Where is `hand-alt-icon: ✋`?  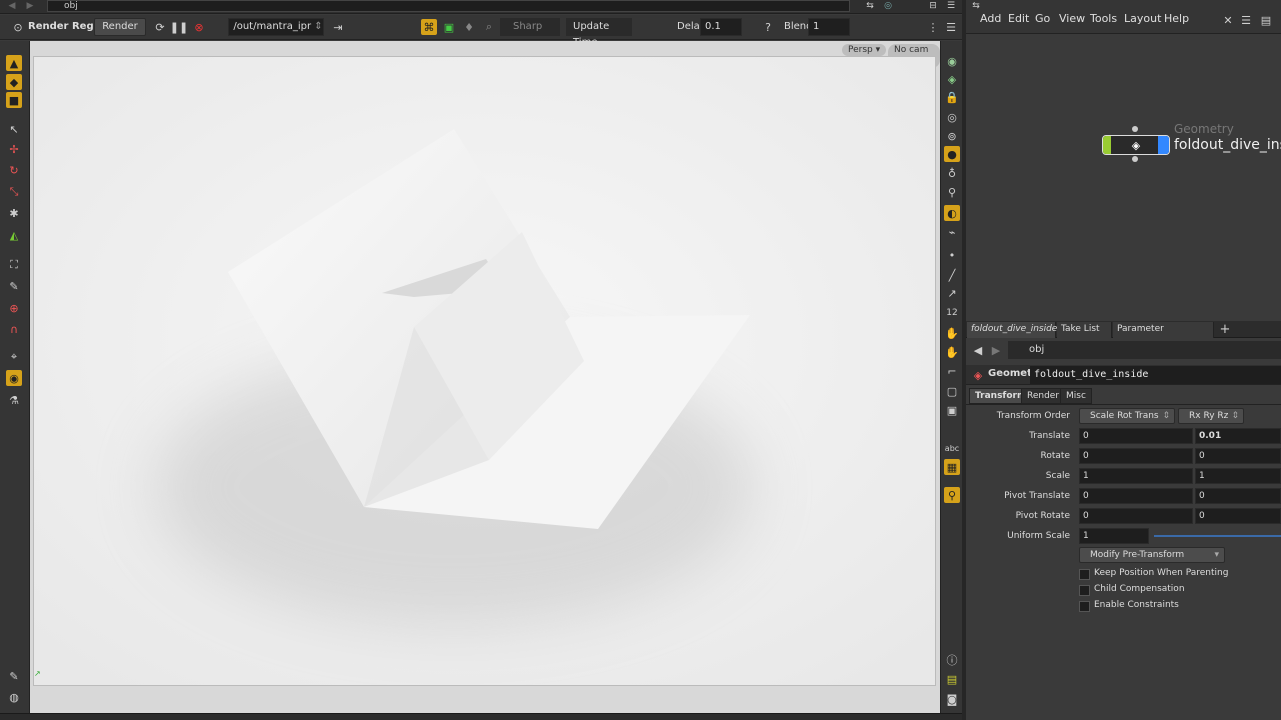 hand-alt-icon: ✋ is located at coordinates (952, 352).